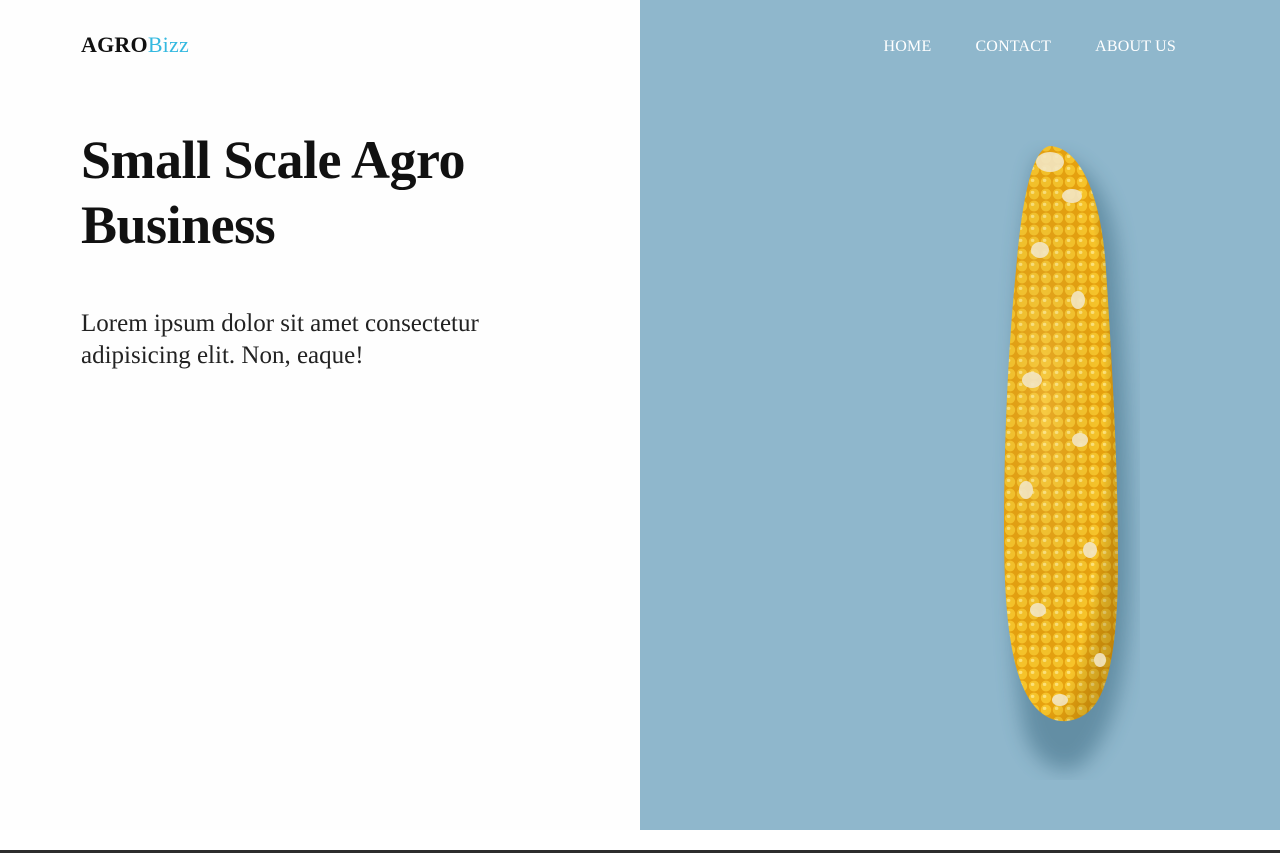 Image resolution: width=1280 pixels, height=853 pixels. I want to click on nav-about-link: ABOUT US, so click(1135, 47).